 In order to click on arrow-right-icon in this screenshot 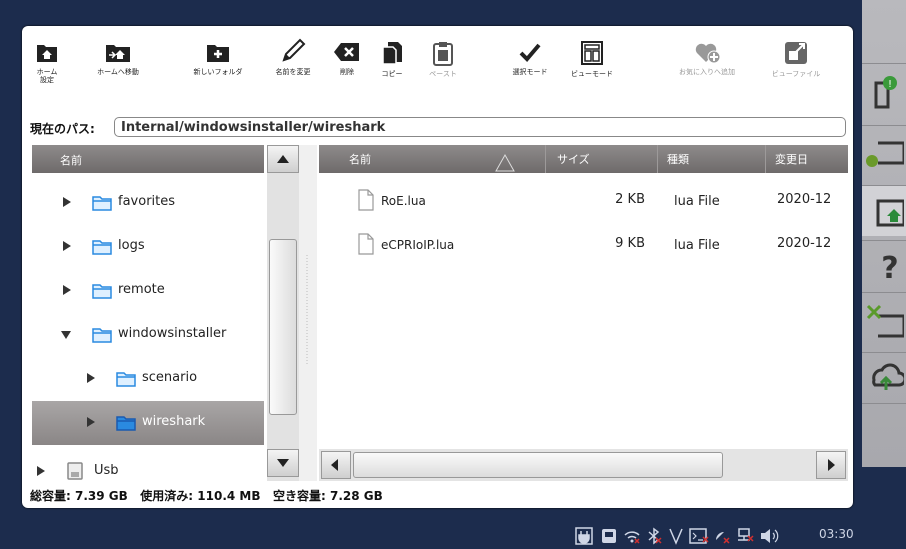, I will do `click(831, 465)`.